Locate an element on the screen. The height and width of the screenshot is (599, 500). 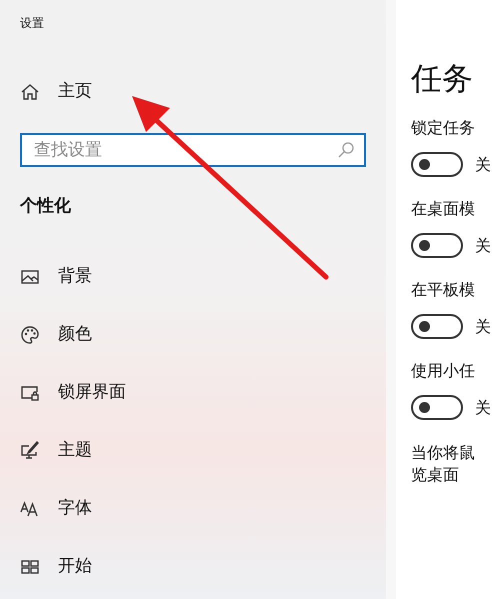
nav-item: 背景 is located at coordinates (75, 277).